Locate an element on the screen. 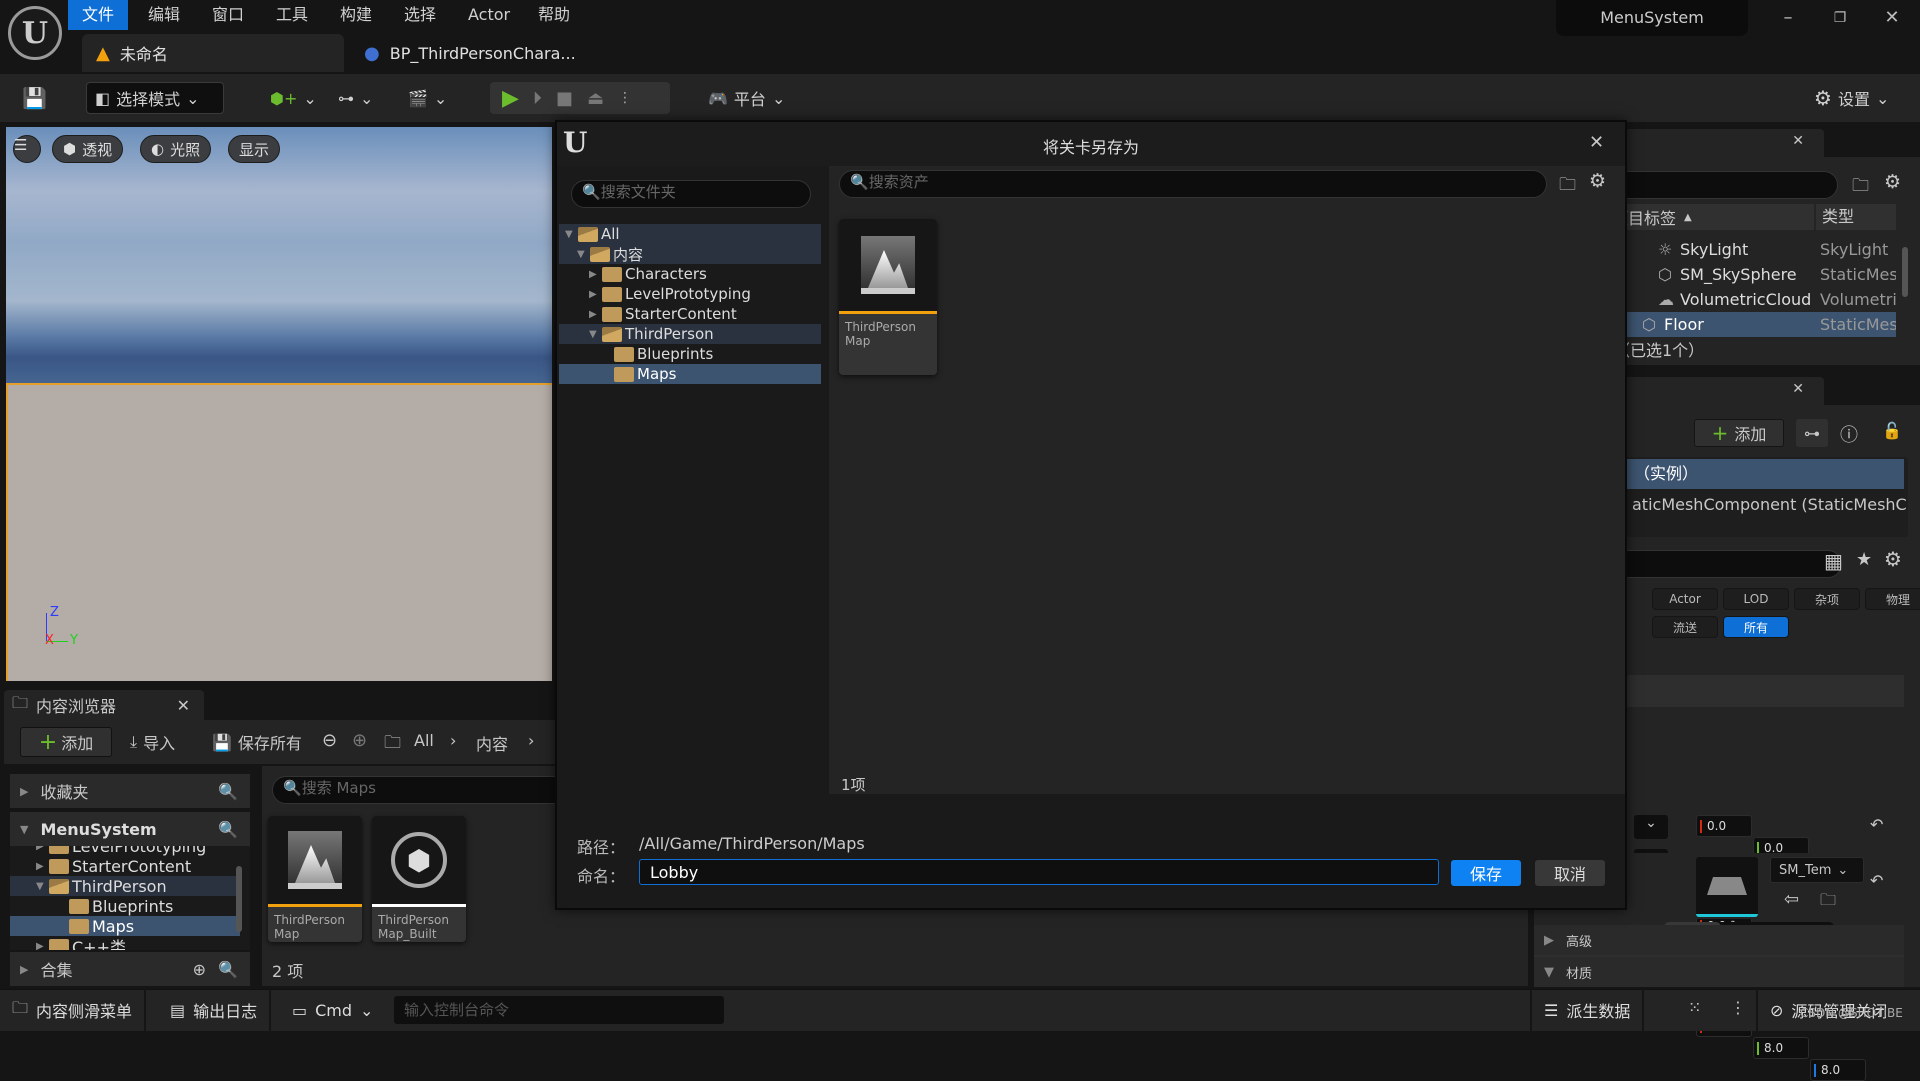 The width and height of the screenshot is (1920, 1081). component-row: aticMeshComponent (StaticMeshCo is located at coordinates (1769, 504).